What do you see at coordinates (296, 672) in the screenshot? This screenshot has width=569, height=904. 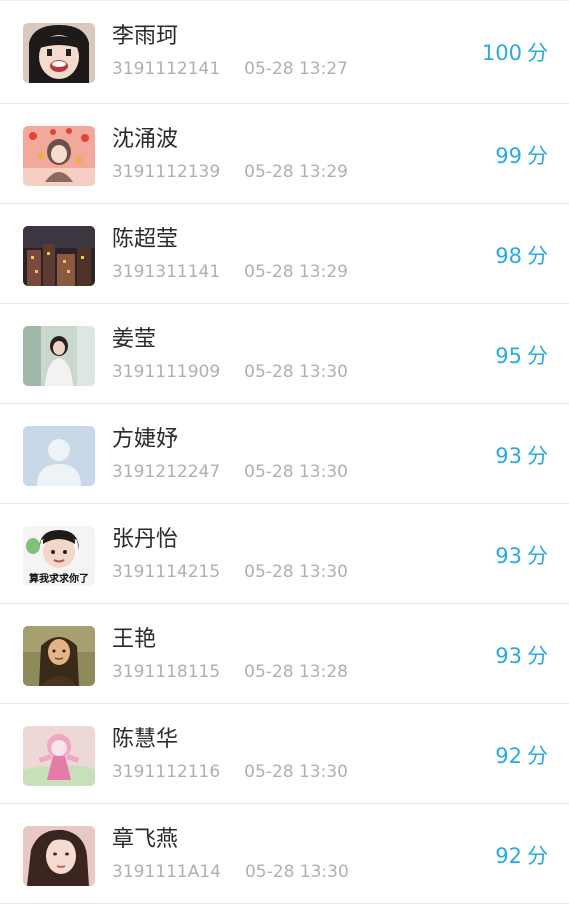 I see `submit-time: 05-28 13:28` at bounding box center [296, 672].